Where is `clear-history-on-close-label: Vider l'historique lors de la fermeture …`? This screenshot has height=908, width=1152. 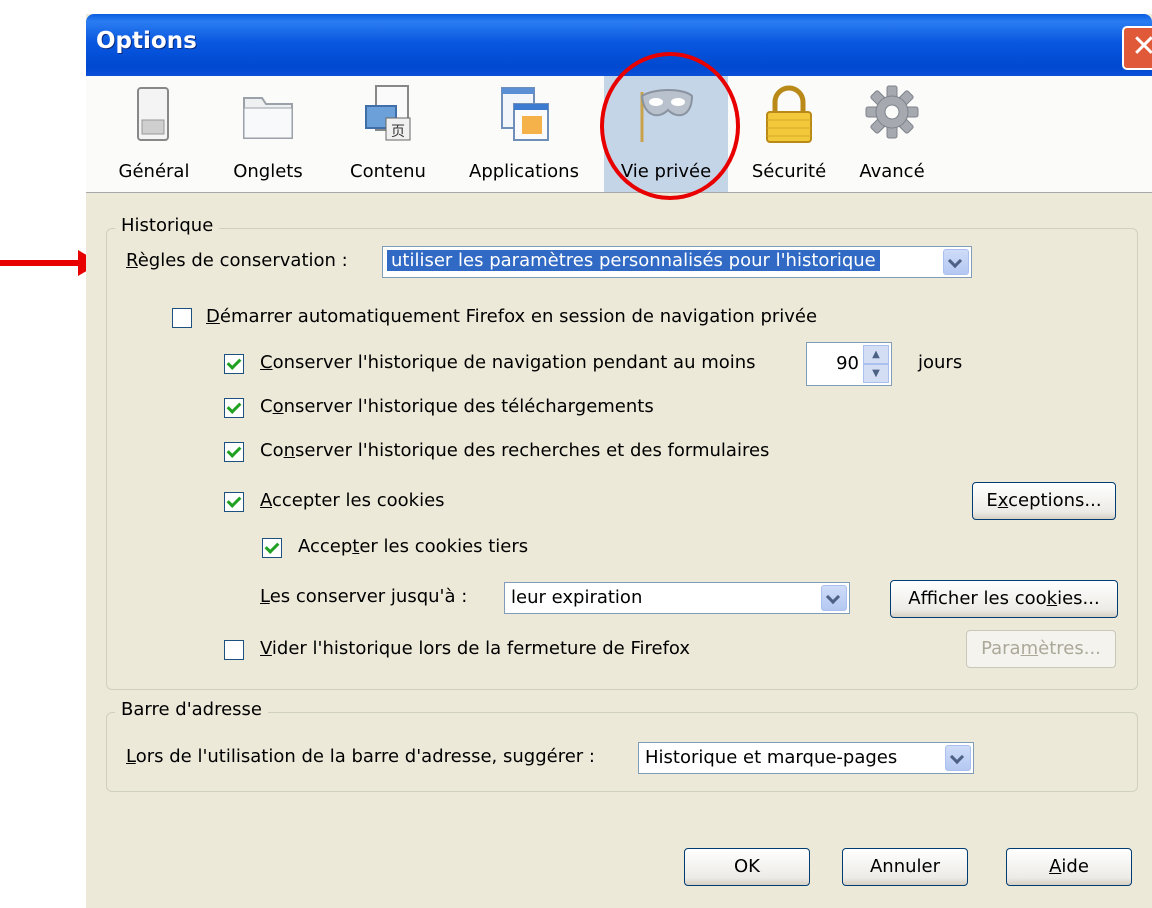 clear-history-on-close-label: Vider l'historique lors de la fermeture … is located at coordinates (475, 648).